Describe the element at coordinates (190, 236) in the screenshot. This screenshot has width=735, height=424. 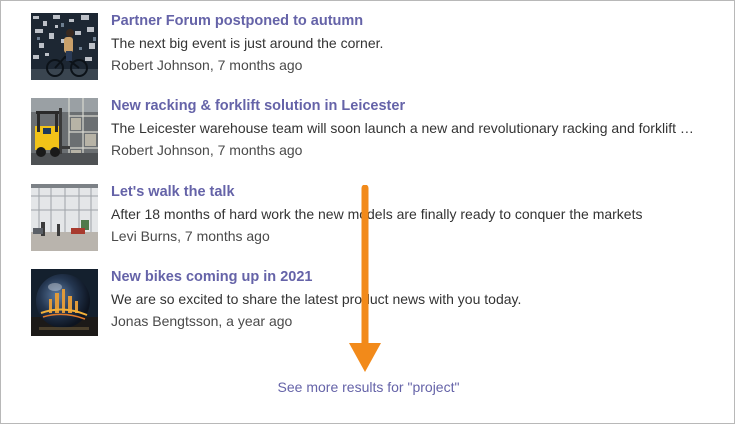
I see `result-meta: Levi Burns, 7 months ago` at that location.